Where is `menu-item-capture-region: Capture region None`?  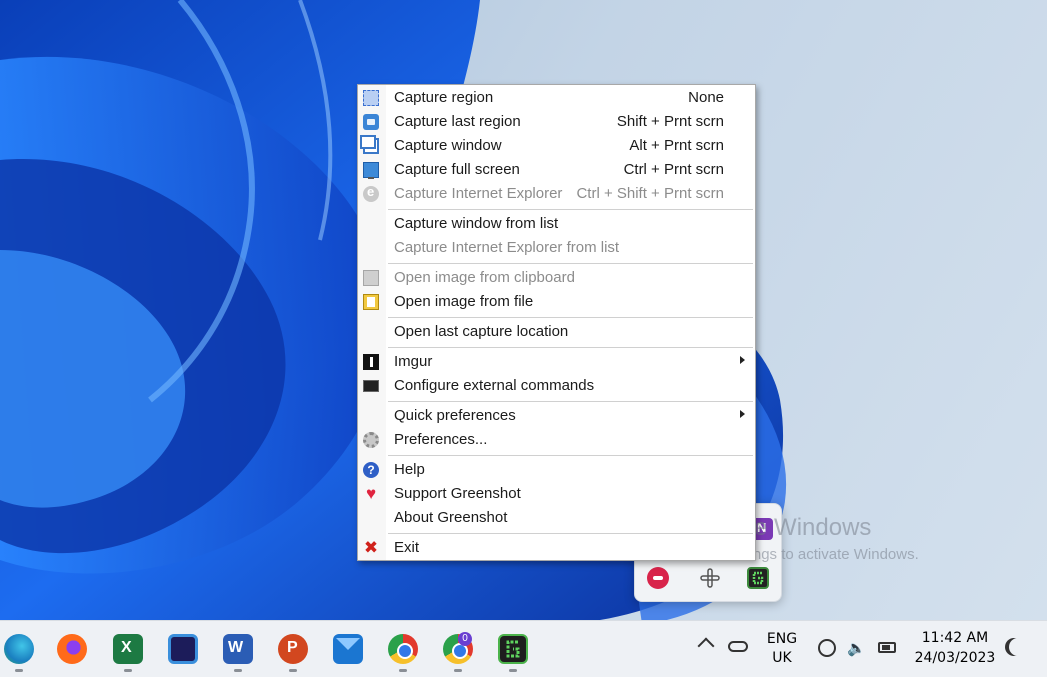 menu-item-capture-region: Capture region None is located at coordinates (556, 98).